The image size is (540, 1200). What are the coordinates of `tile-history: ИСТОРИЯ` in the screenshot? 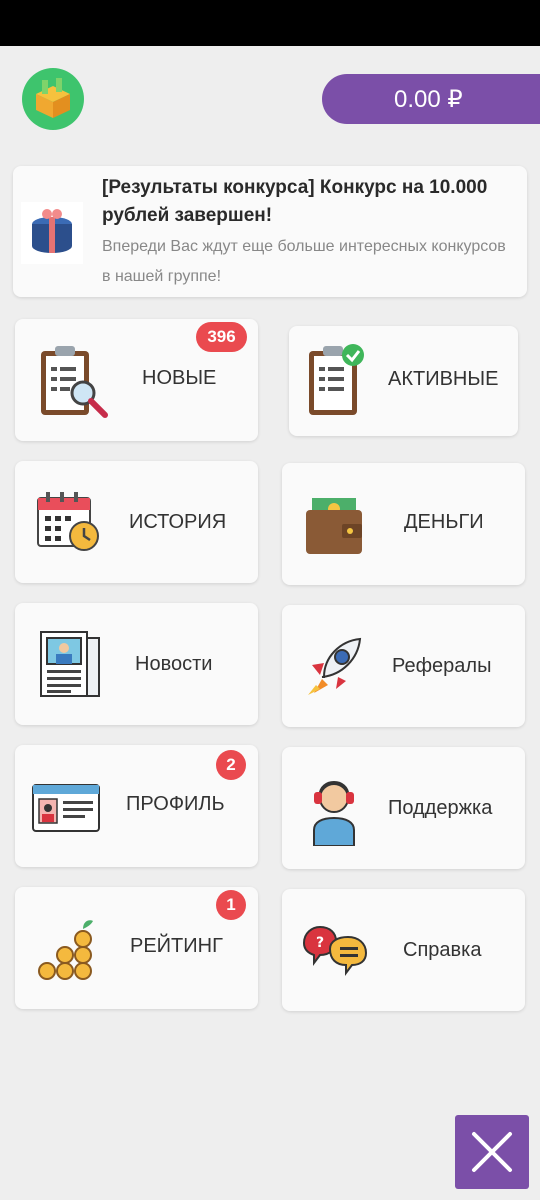 It's located at (136, 522).